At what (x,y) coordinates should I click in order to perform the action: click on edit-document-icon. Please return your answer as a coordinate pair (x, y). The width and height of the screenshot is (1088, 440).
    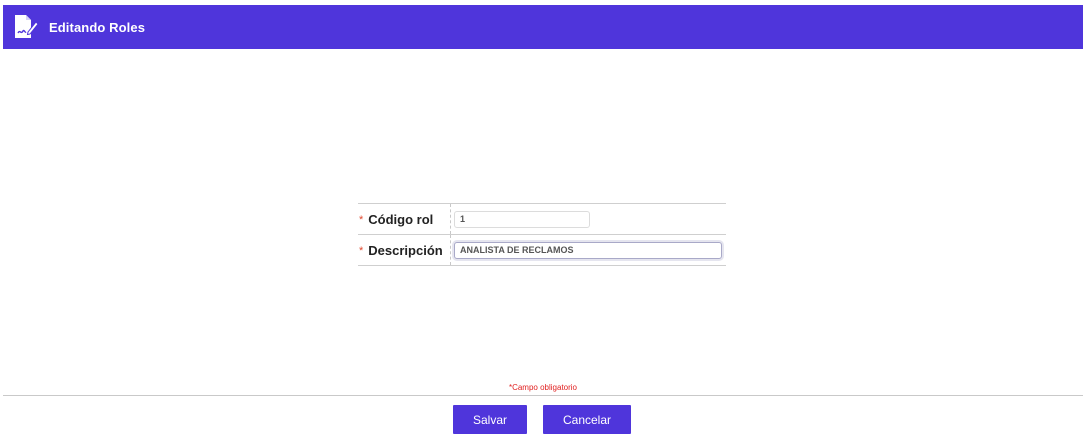
    Looking at the image, I should click on (25, 27).